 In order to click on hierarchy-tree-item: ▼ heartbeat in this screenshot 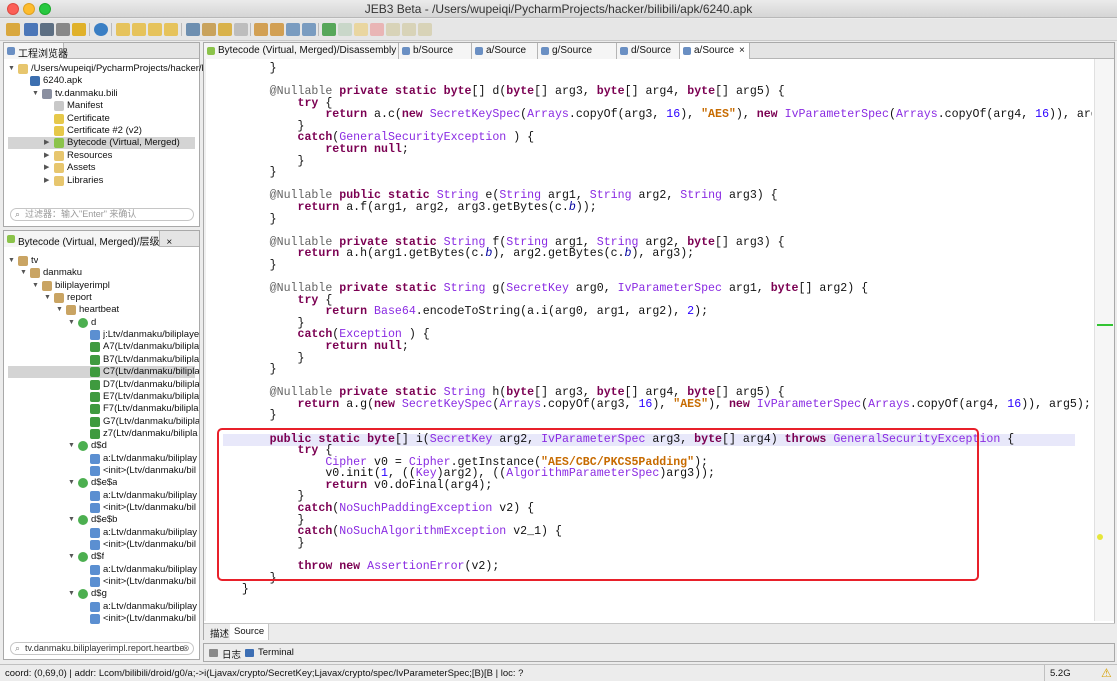, I will do `click(101, 310)`.